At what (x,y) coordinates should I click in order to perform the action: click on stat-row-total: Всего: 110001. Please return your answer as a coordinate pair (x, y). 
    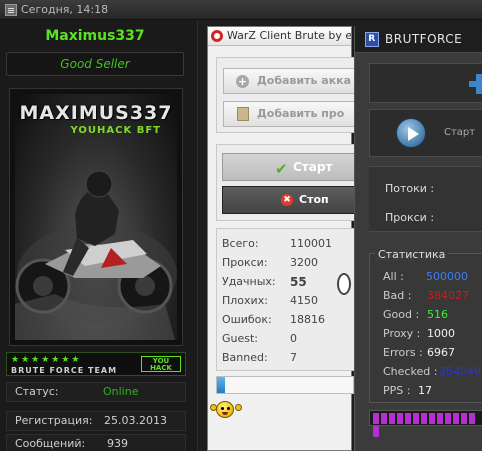
    Looking at the image, I should click on (287, 246).